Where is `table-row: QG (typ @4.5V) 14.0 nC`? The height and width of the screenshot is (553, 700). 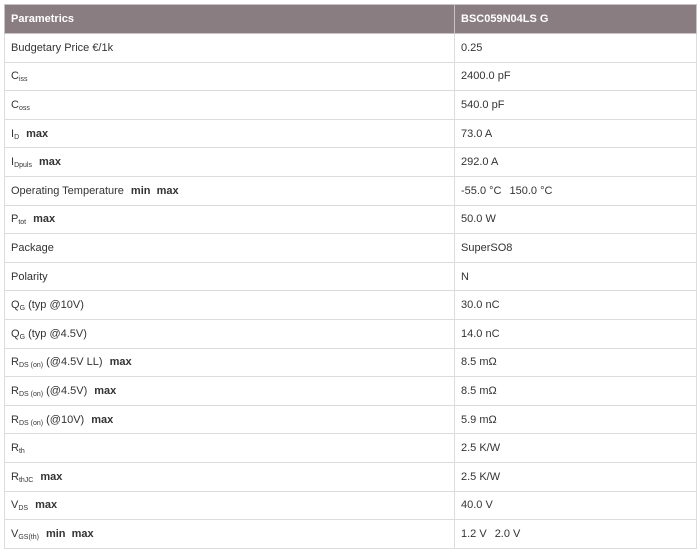
table-row: QG (typ @4.5V) 14.0 nC is located at coordinates (350, 333).